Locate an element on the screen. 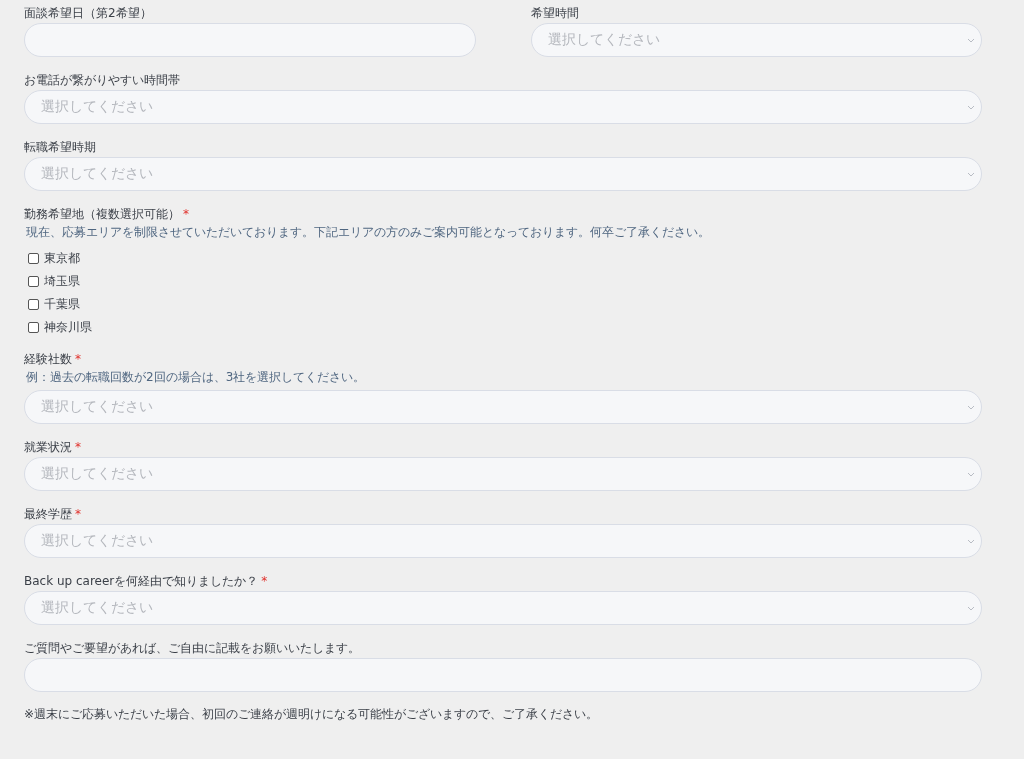 Image resolution: width=1024 pixels, height=759 pixels. checkbox-label: 東京都 is located at coordinates (62, 258).